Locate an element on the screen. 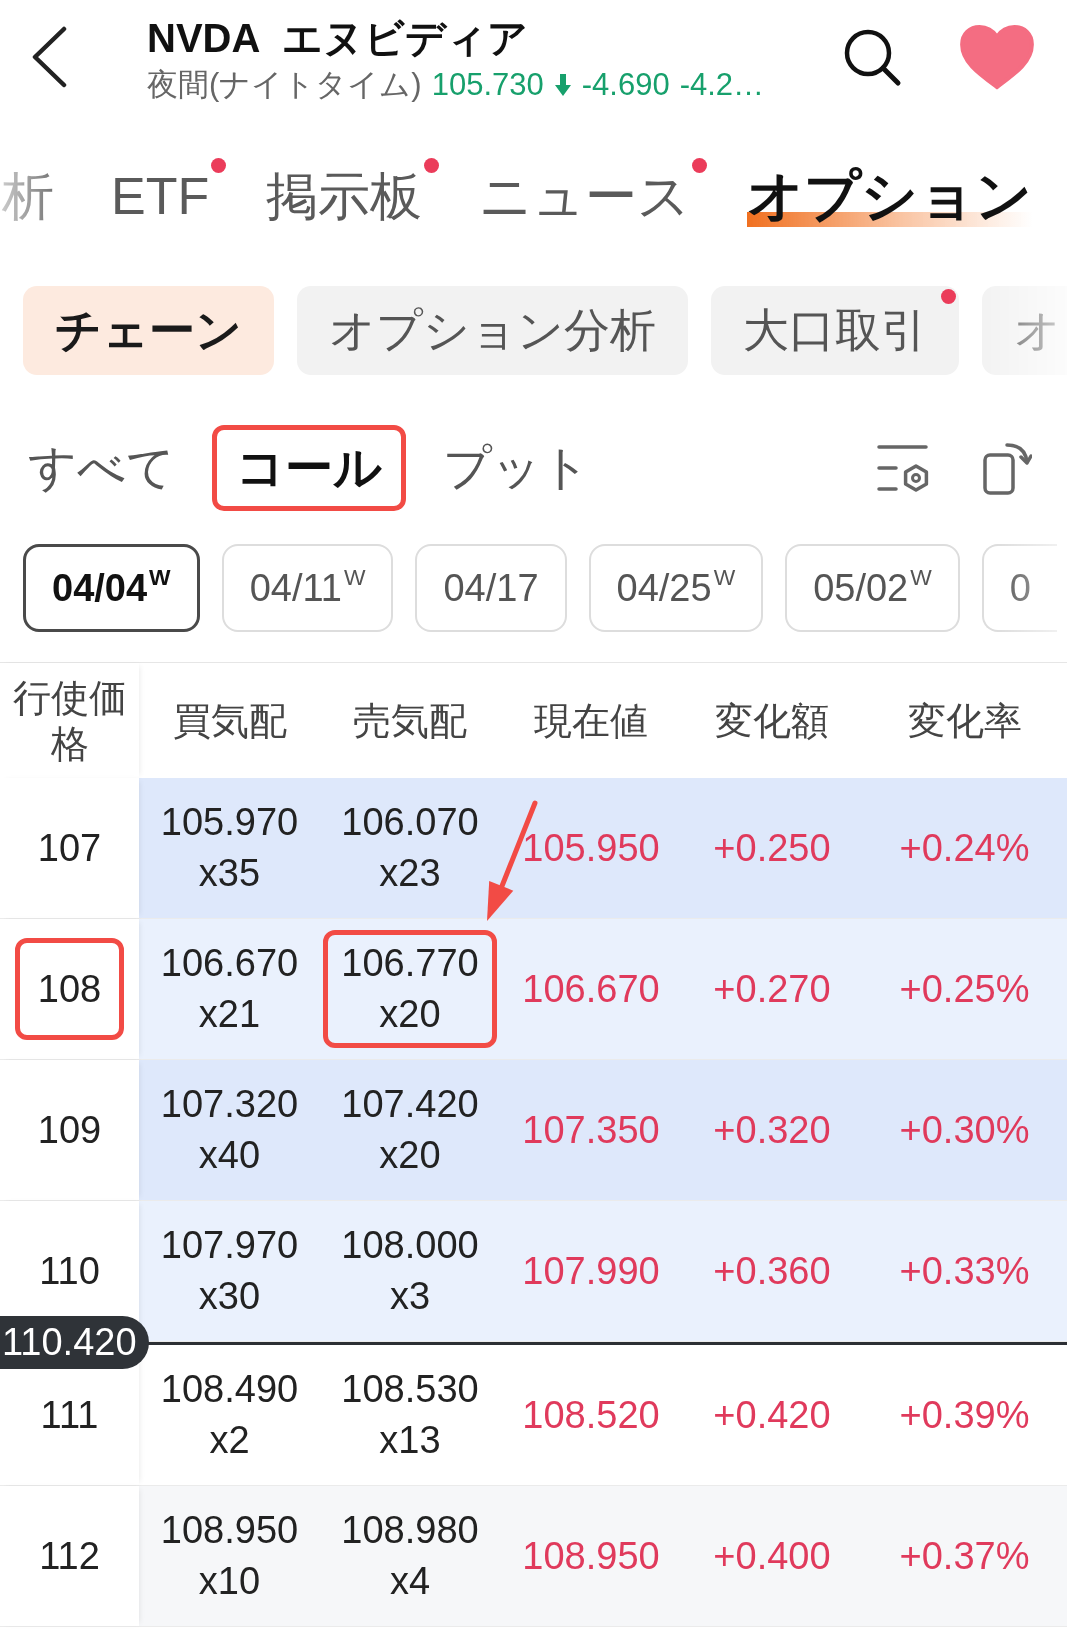  expiration-date-chip: 05/02$^{W}$ is located at coordinates (872, 588).